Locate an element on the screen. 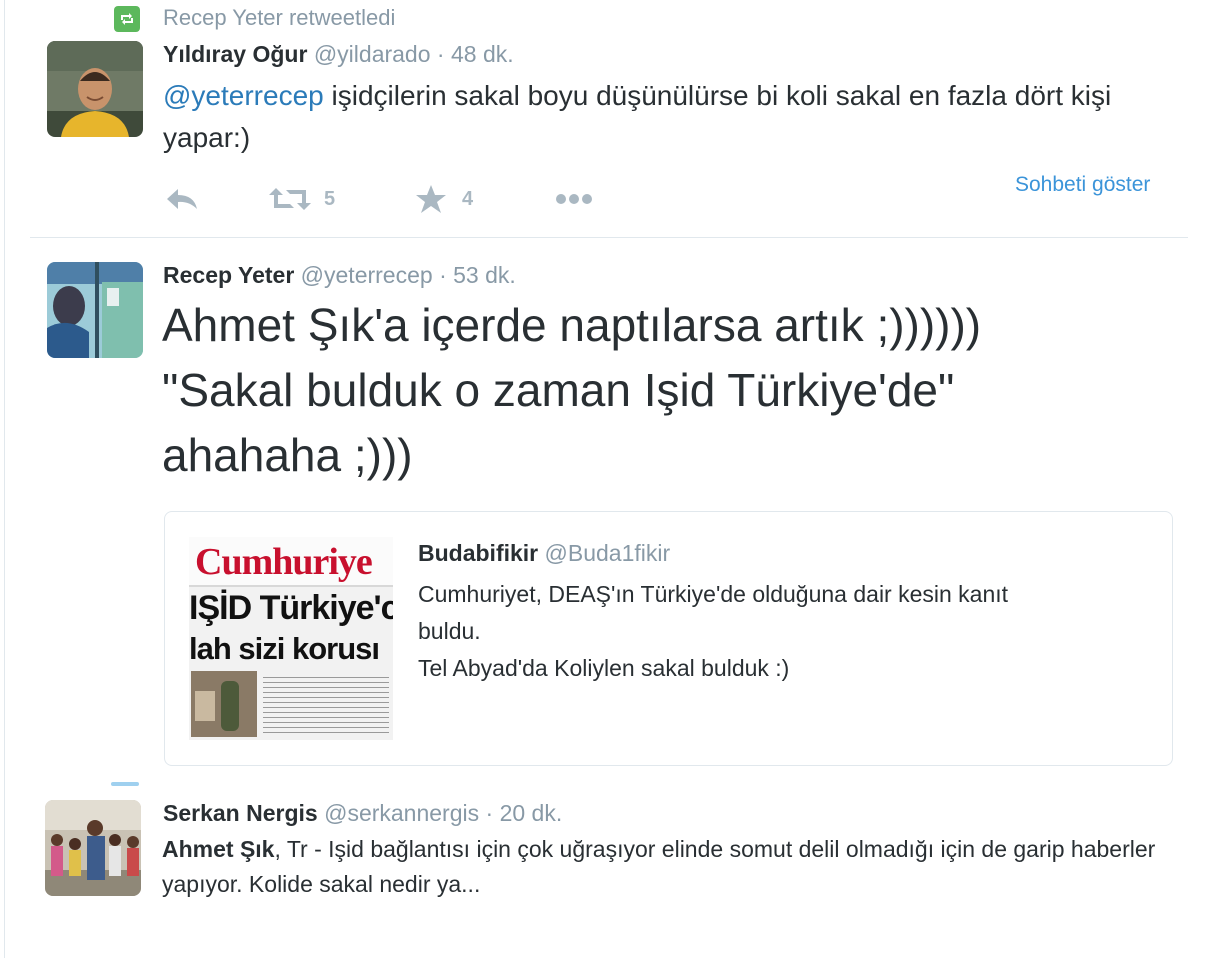 The height and width of the screenshot is (958, 1212). newspaper-photo is located at coordinates (224, 704).